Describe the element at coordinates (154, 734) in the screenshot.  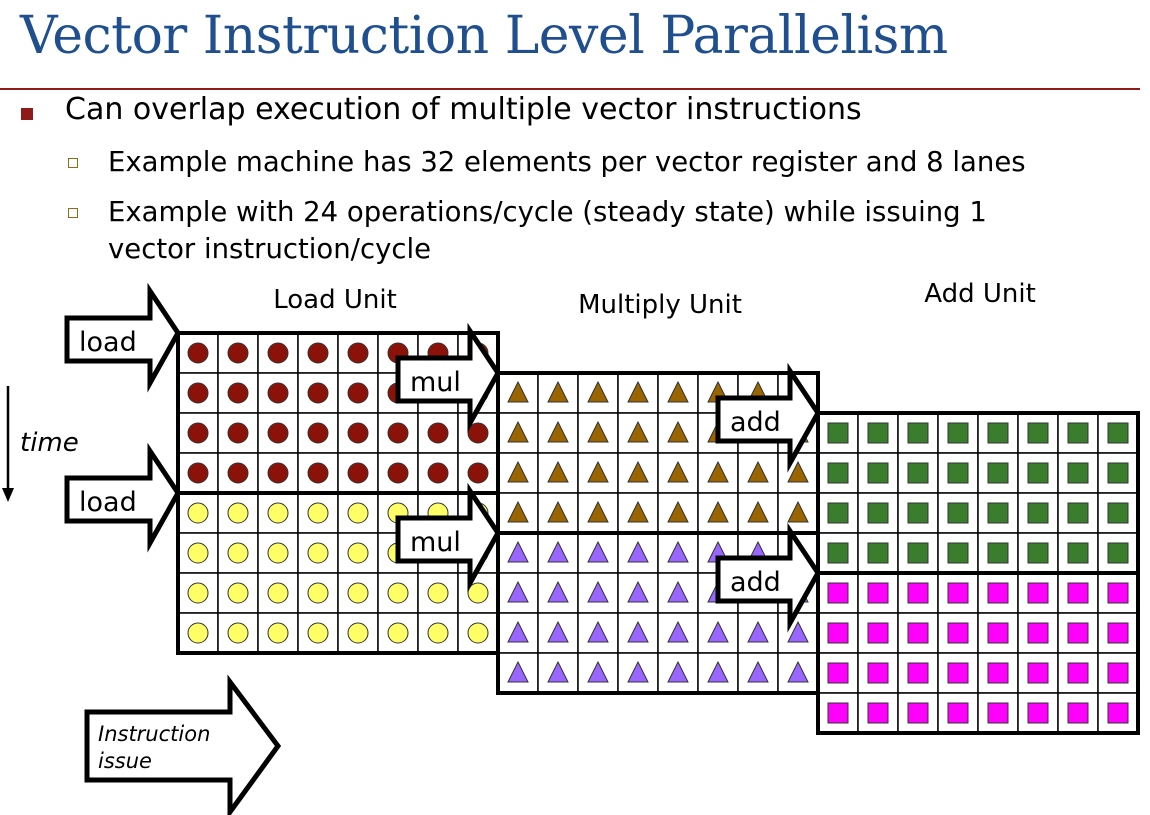
I see `issue-label-line-1: Instruction` at that location.